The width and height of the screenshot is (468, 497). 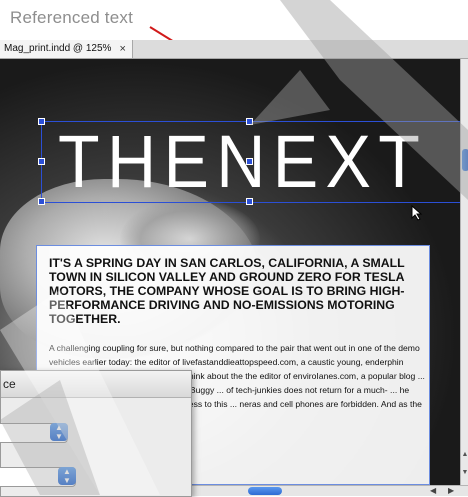 I want to click on scroll-up-arrow-icon: ▲, so click(x=464, y=459).